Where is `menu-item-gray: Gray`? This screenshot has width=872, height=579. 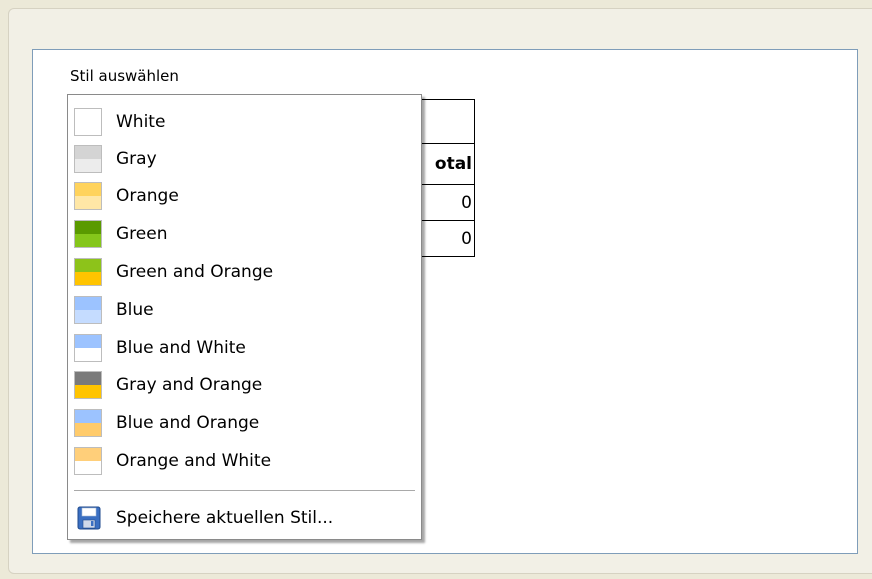
menu-item-gray: Gray is located at coordinates (244, 159).